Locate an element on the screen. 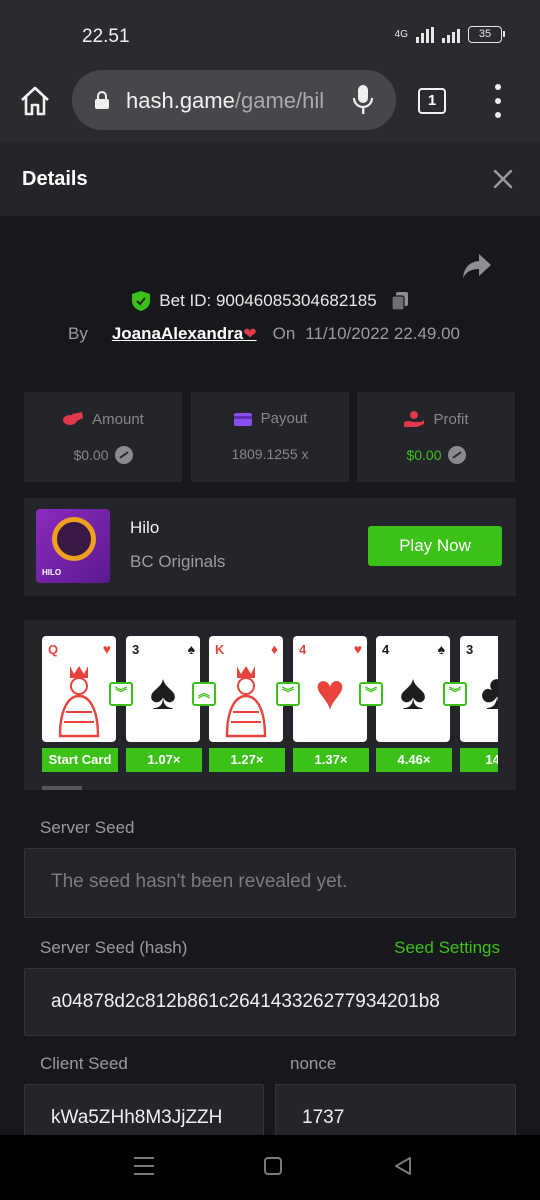  server-seed-hash-label: Server Seed (hash) is located at coordinates (114, 947).